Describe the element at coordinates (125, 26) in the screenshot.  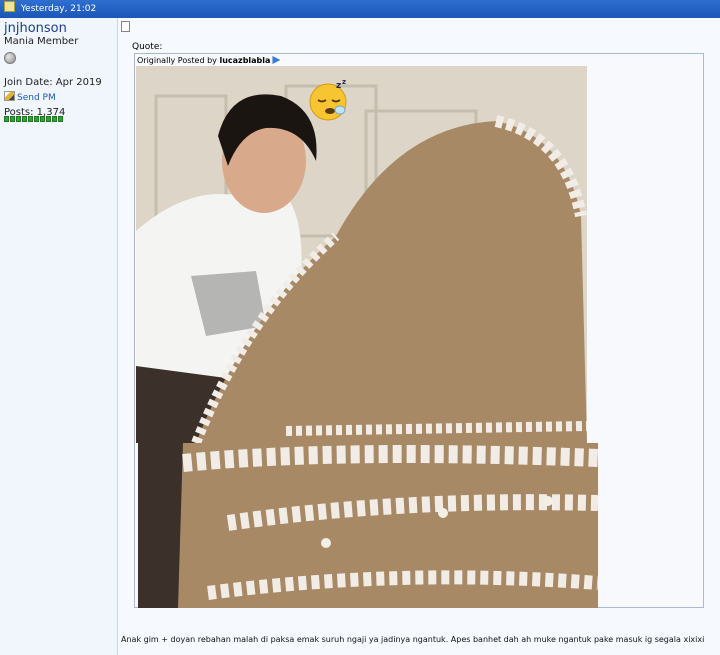
I see `document-icon` at that location.